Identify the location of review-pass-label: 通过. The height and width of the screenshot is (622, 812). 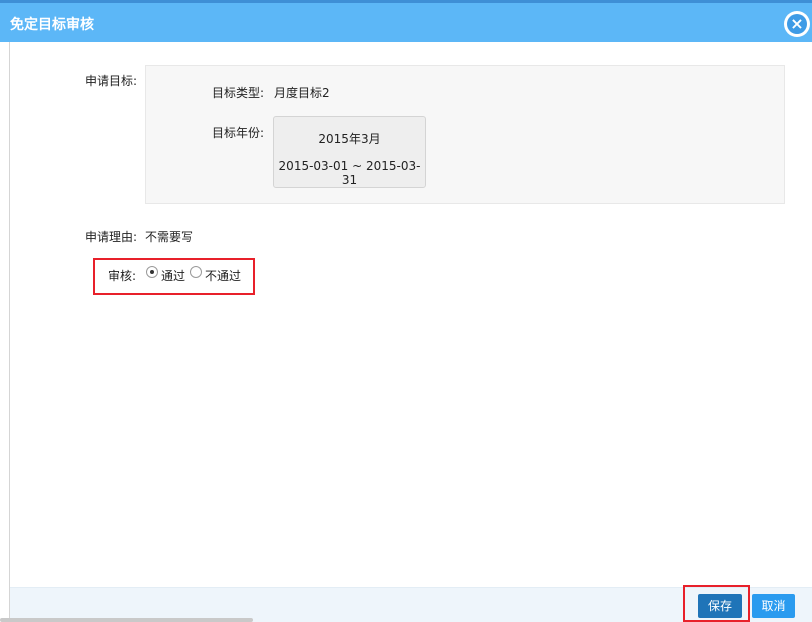
(173, 275).